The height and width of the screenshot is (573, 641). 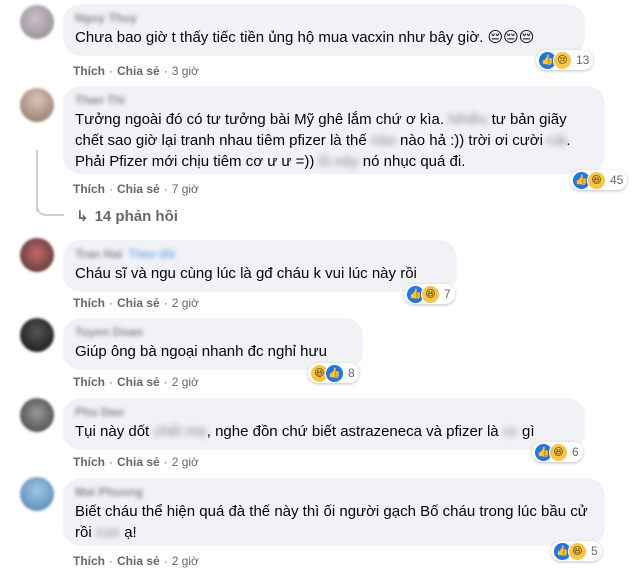 I want to click on reaction-summary: 👍 😆 7, so click(x=429, y=294).